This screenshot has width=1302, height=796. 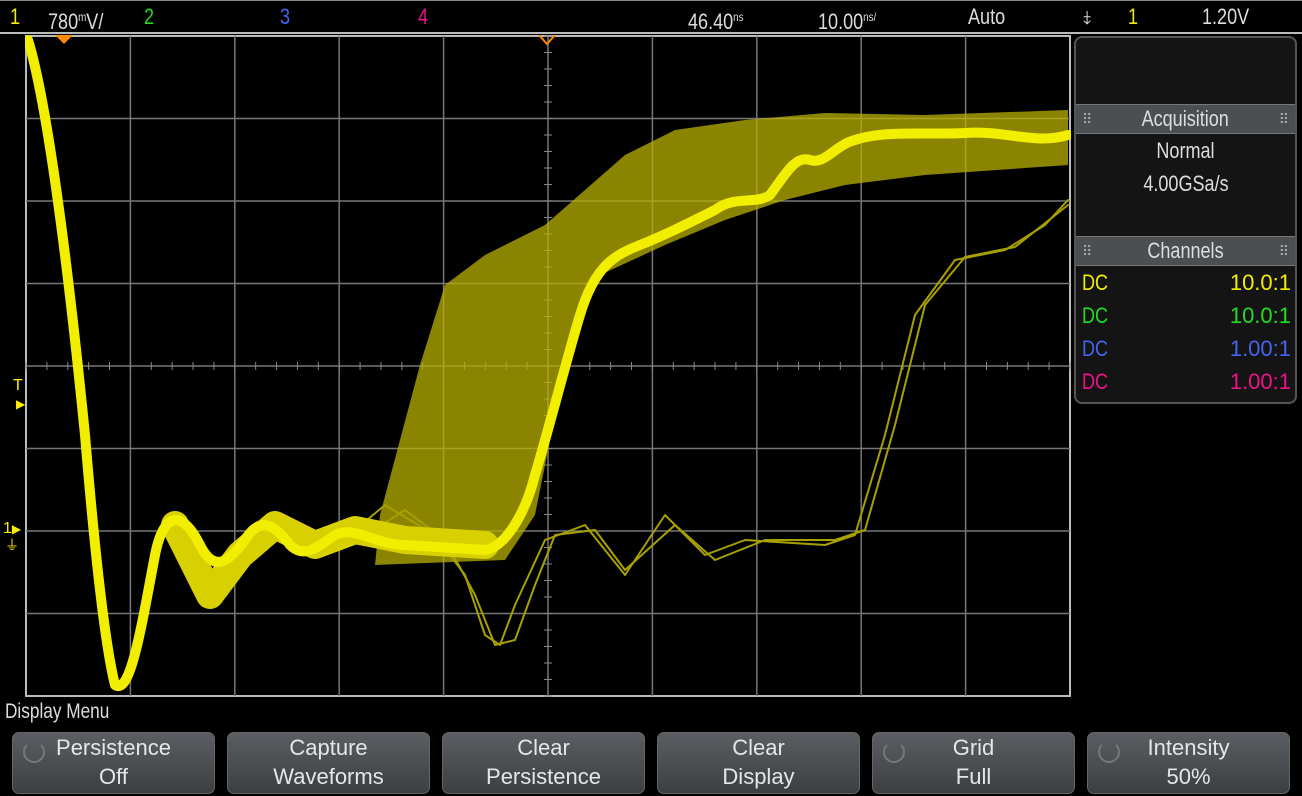 I want to click on ch4-label: 4, so click(x=423, y=17).